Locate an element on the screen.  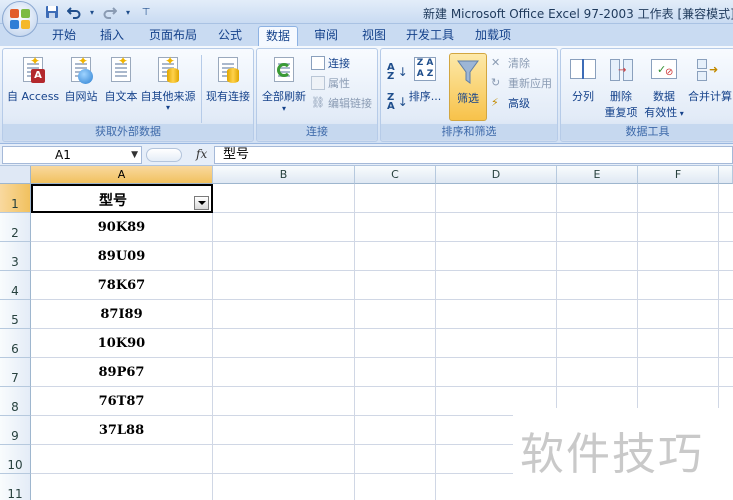
row-header: 11 is located at coordinates (15, 487).